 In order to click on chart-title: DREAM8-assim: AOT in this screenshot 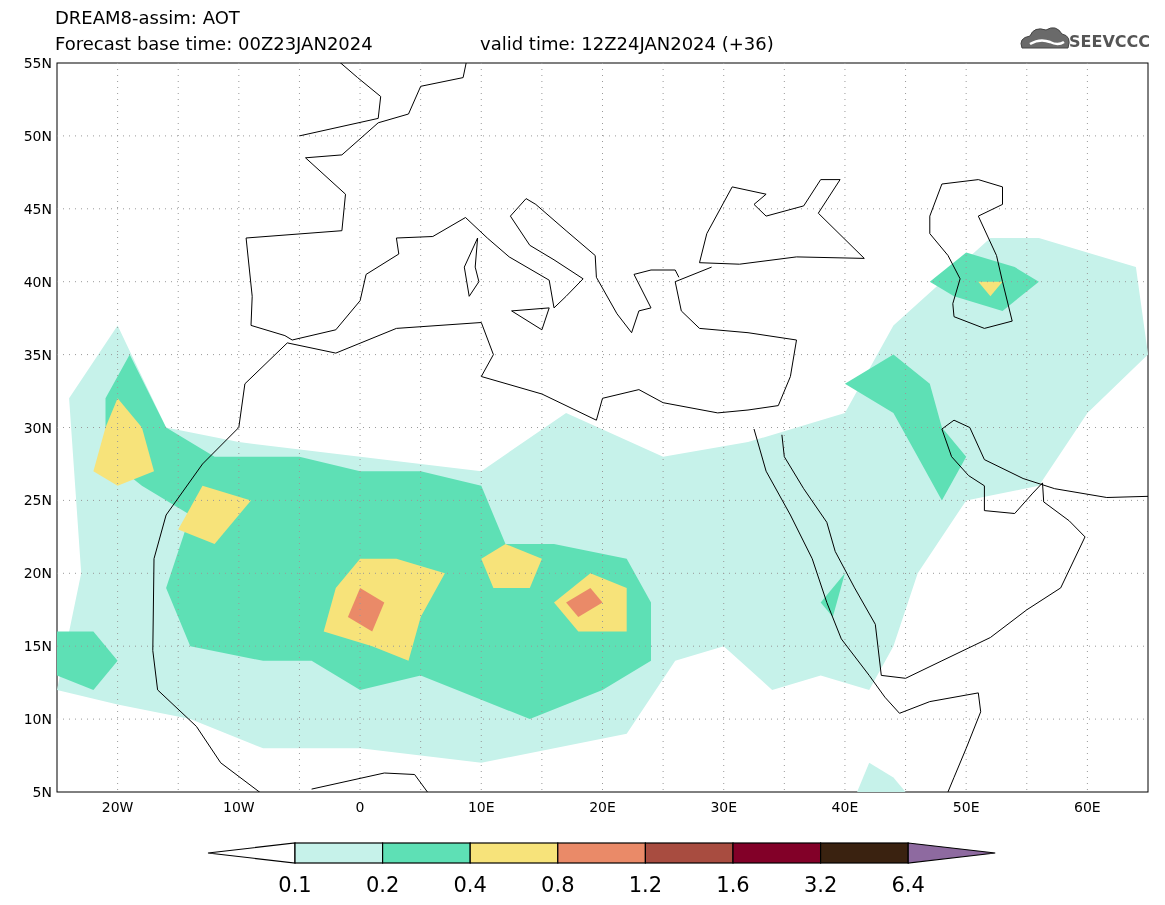, I will do `click(147, 17)`.